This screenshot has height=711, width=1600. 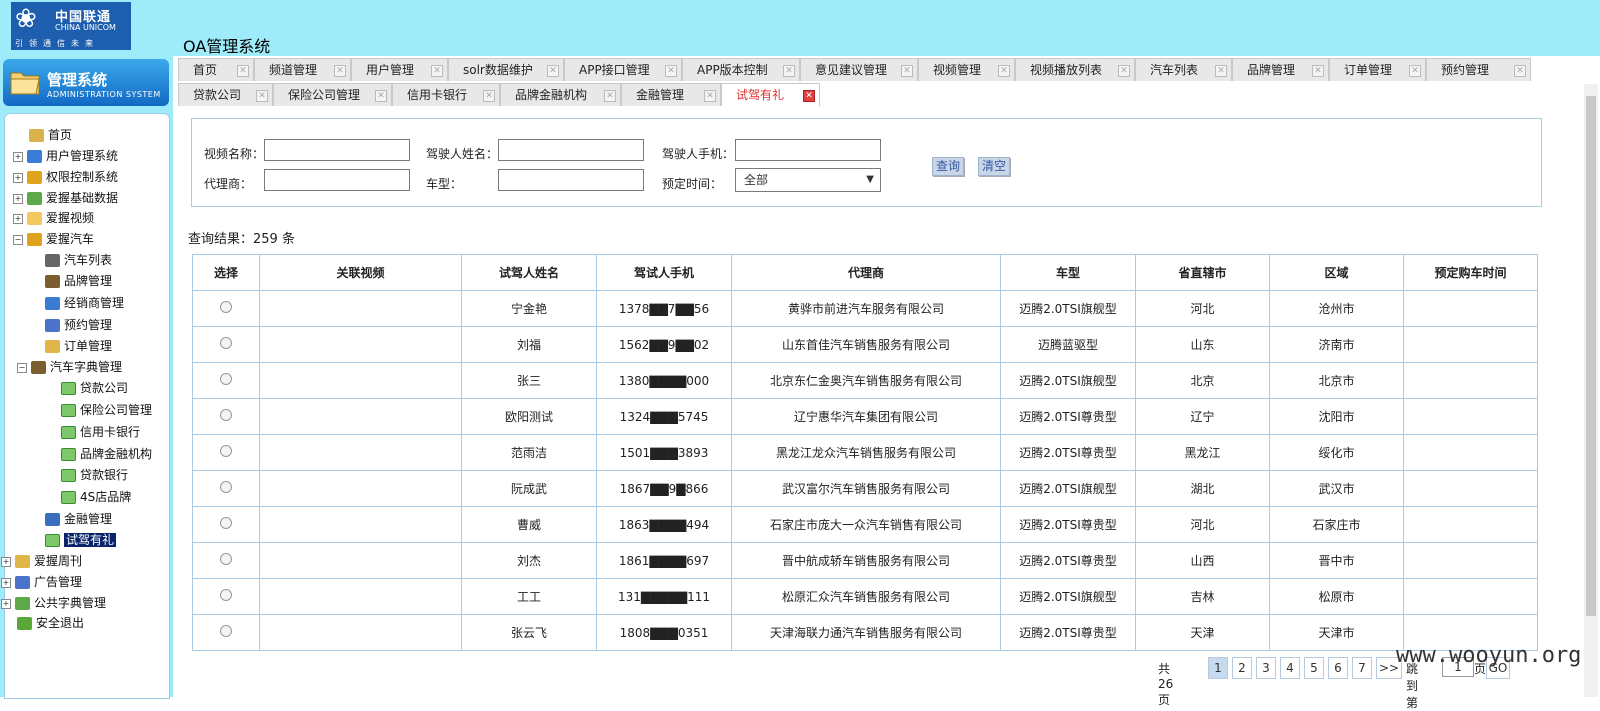 What do you see at coordinates (399, 69) in the screenshot?
I see `tab: 用户管理 ✕` at bounding box center [399, 69].